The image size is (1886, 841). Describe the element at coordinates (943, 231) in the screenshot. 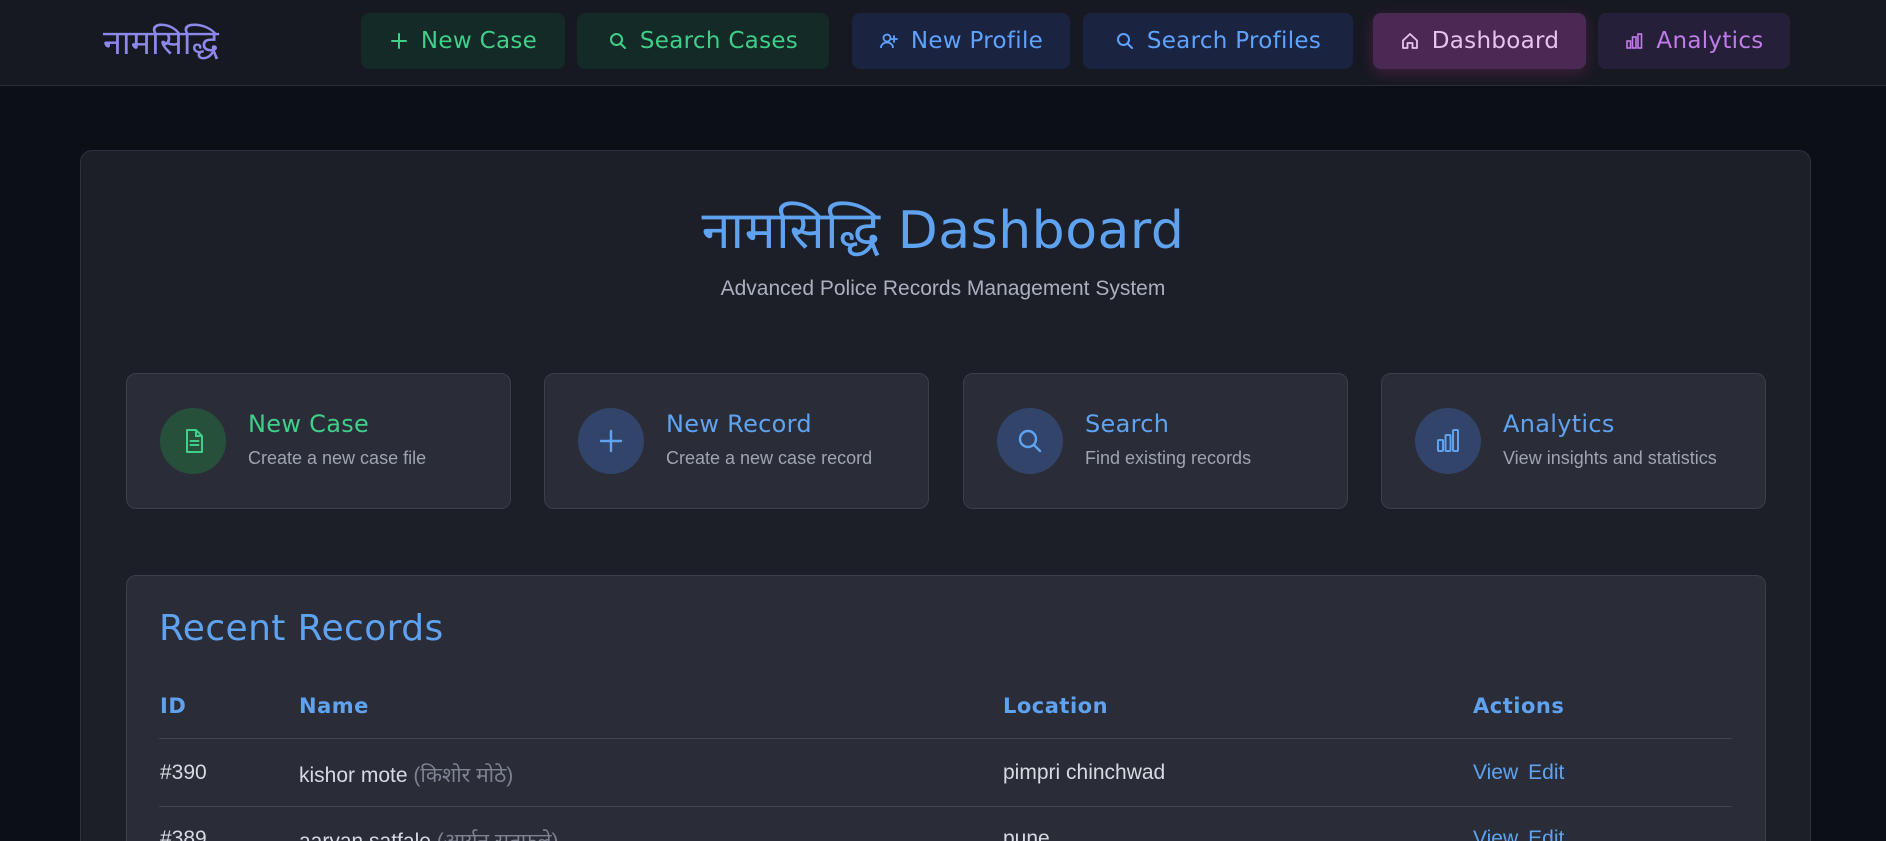

I see `page-title: नामसिद्धि Dashboard` at that location.